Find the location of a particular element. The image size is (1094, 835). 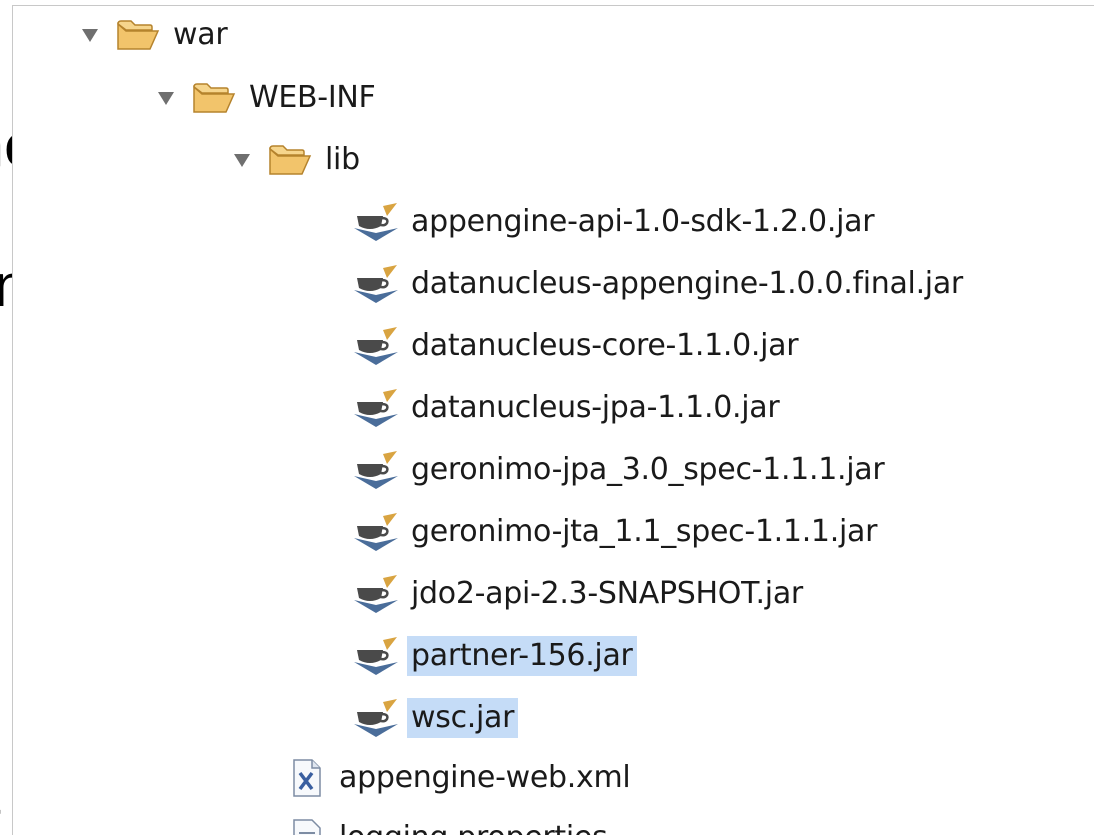

tree-item-jar-selected: partner-156.jar is located at coordinates (495, 656).